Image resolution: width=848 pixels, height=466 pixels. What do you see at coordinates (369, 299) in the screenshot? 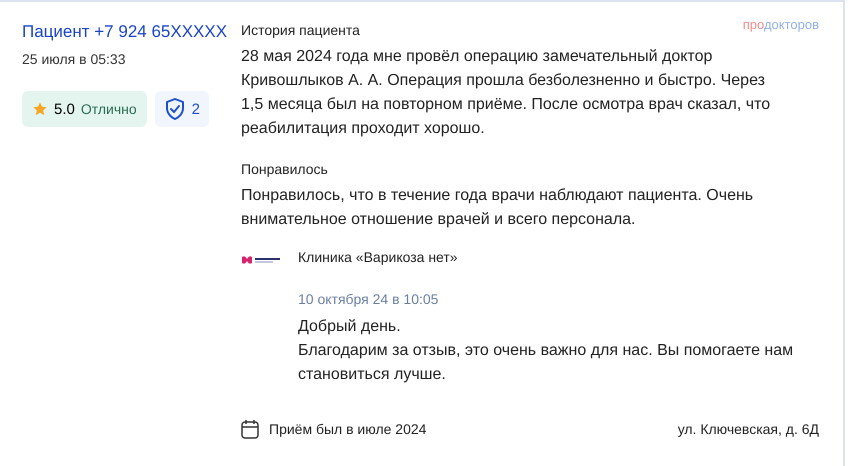
I see `reply-date: 10 октября 24 в 10:05` at bounding box center [369, 299].